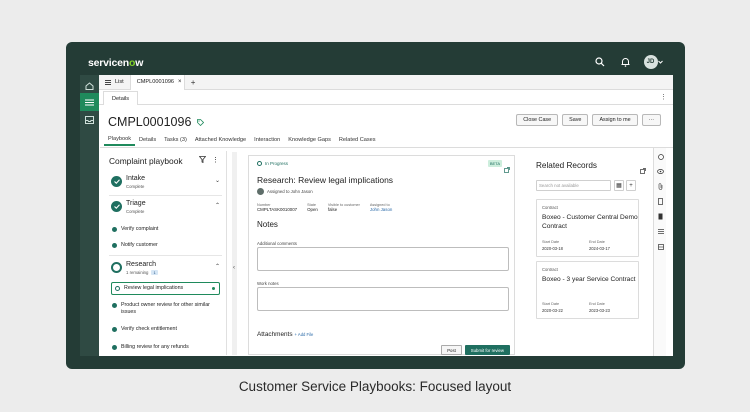 This screenshot has width=750, height=412. What do you see at coordinates (566, 165) in the screenshot?
I see `related-title: Related Records` at bounding box center [566, 165].